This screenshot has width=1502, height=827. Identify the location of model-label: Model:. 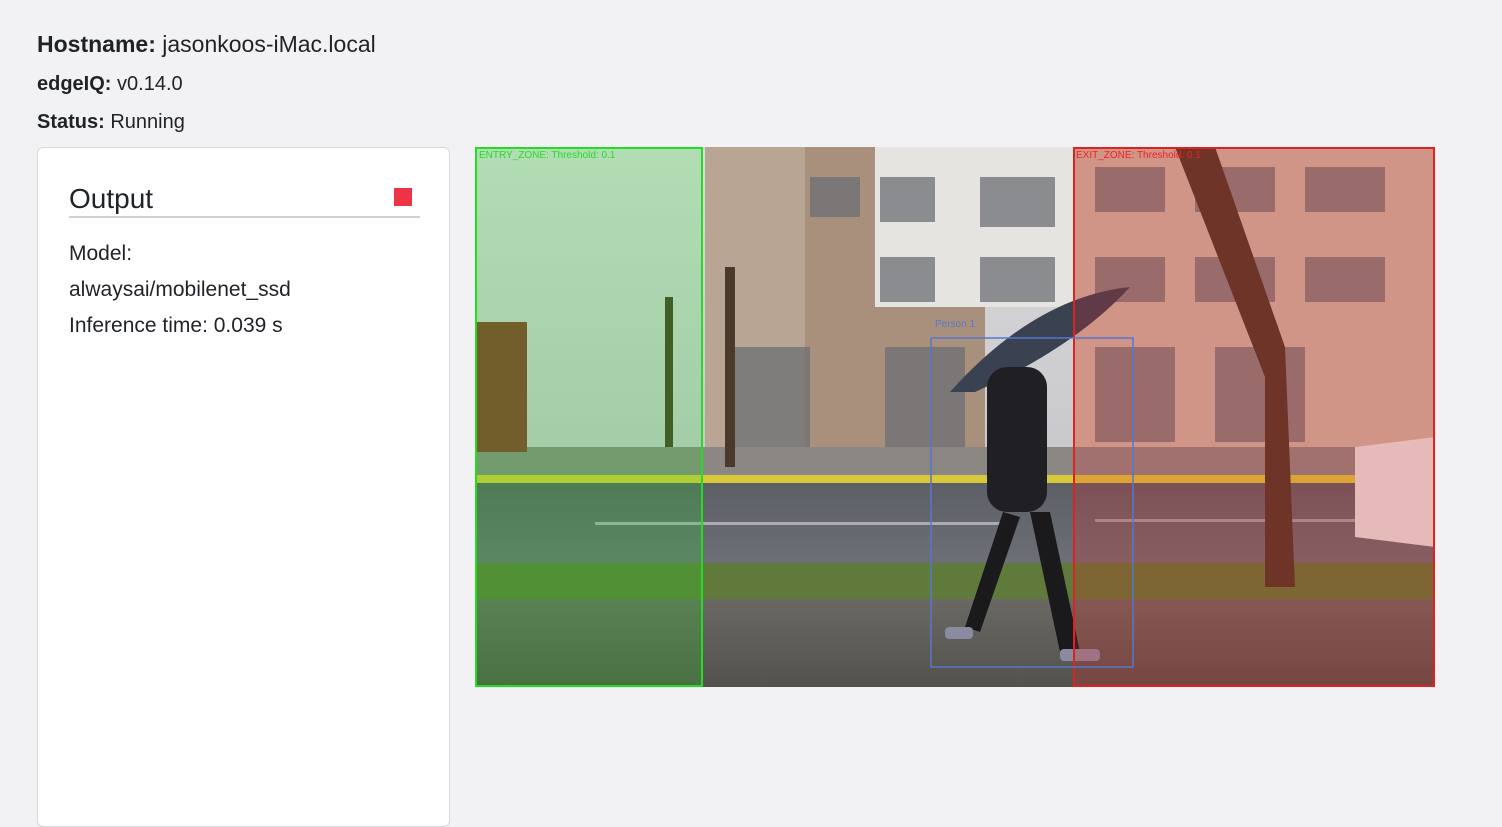
(101, 253).